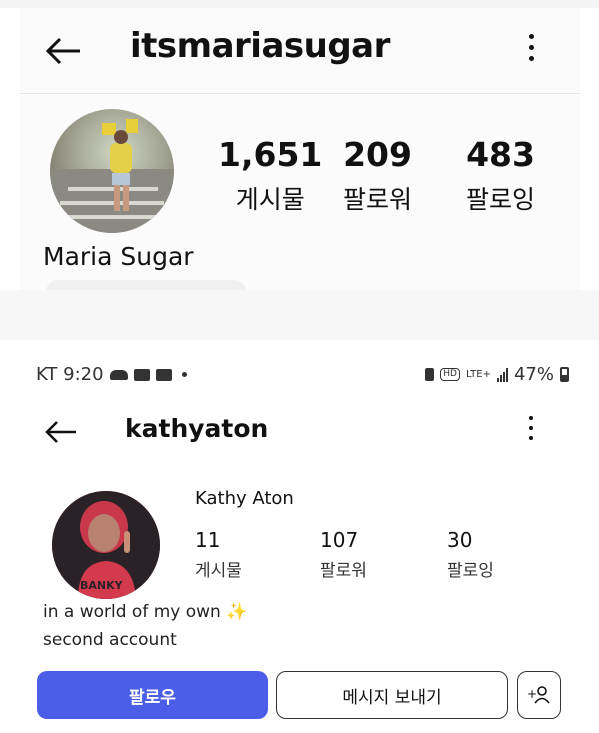 Image resolution: width=599 pixels, height=733 pixels. Describe the element at coordinates (500, 154) in the screenshot. I see `stat-following-value: 483` at that location.